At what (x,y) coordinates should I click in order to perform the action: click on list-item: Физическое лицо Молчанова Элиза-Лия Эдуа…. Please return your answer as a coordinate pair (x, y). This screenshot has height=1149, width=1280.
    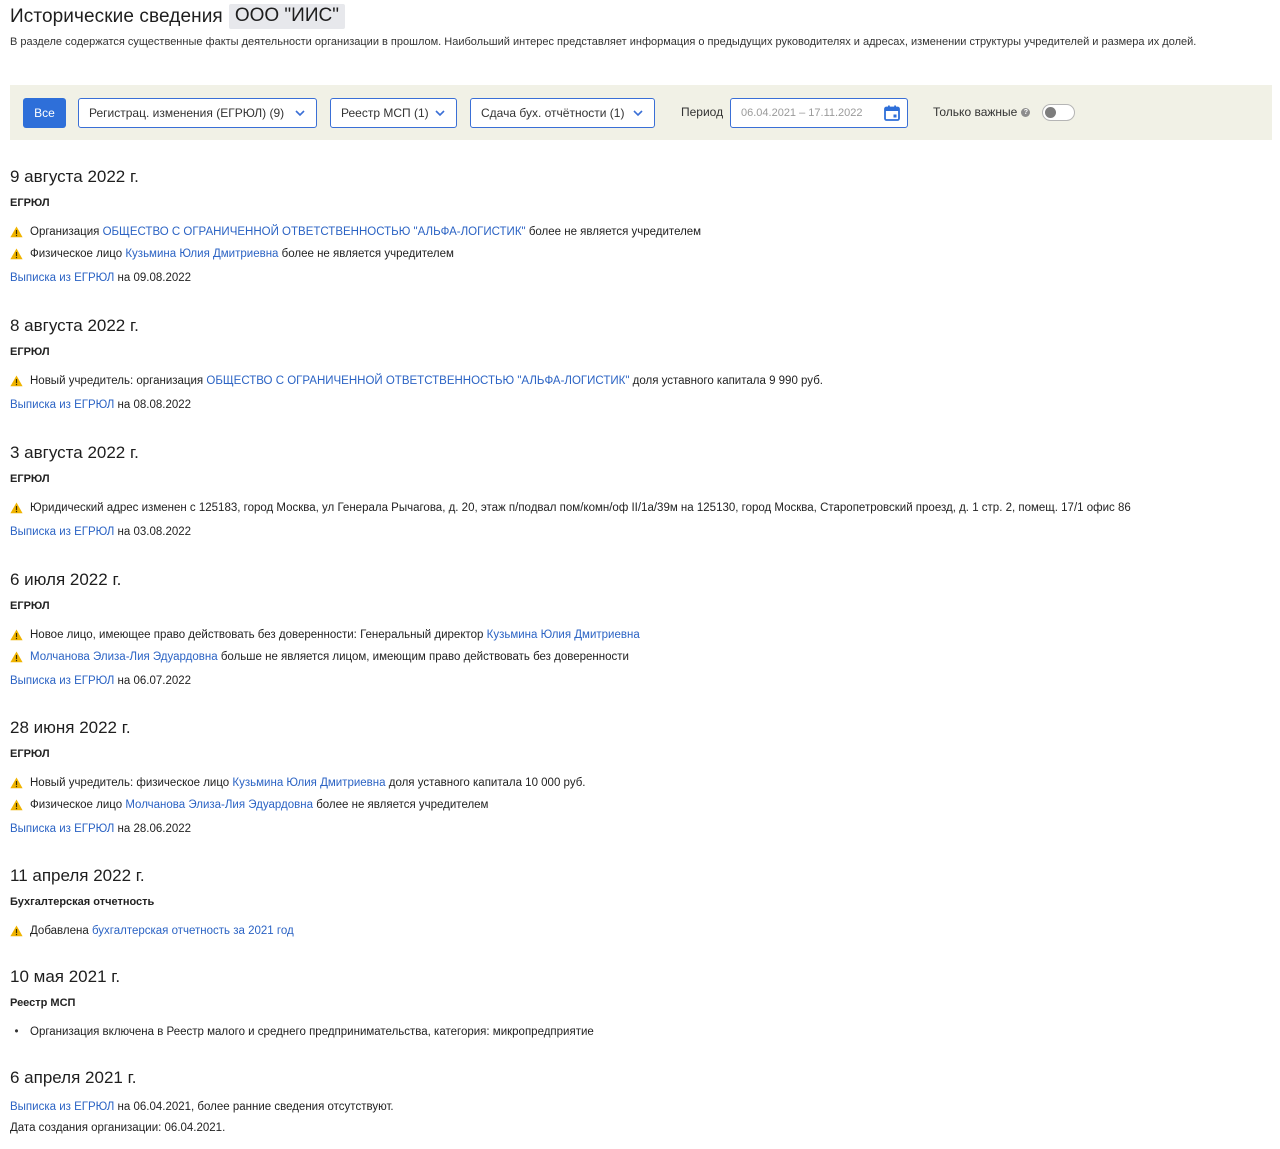
    Looking at the image, I should click on (640, 805).